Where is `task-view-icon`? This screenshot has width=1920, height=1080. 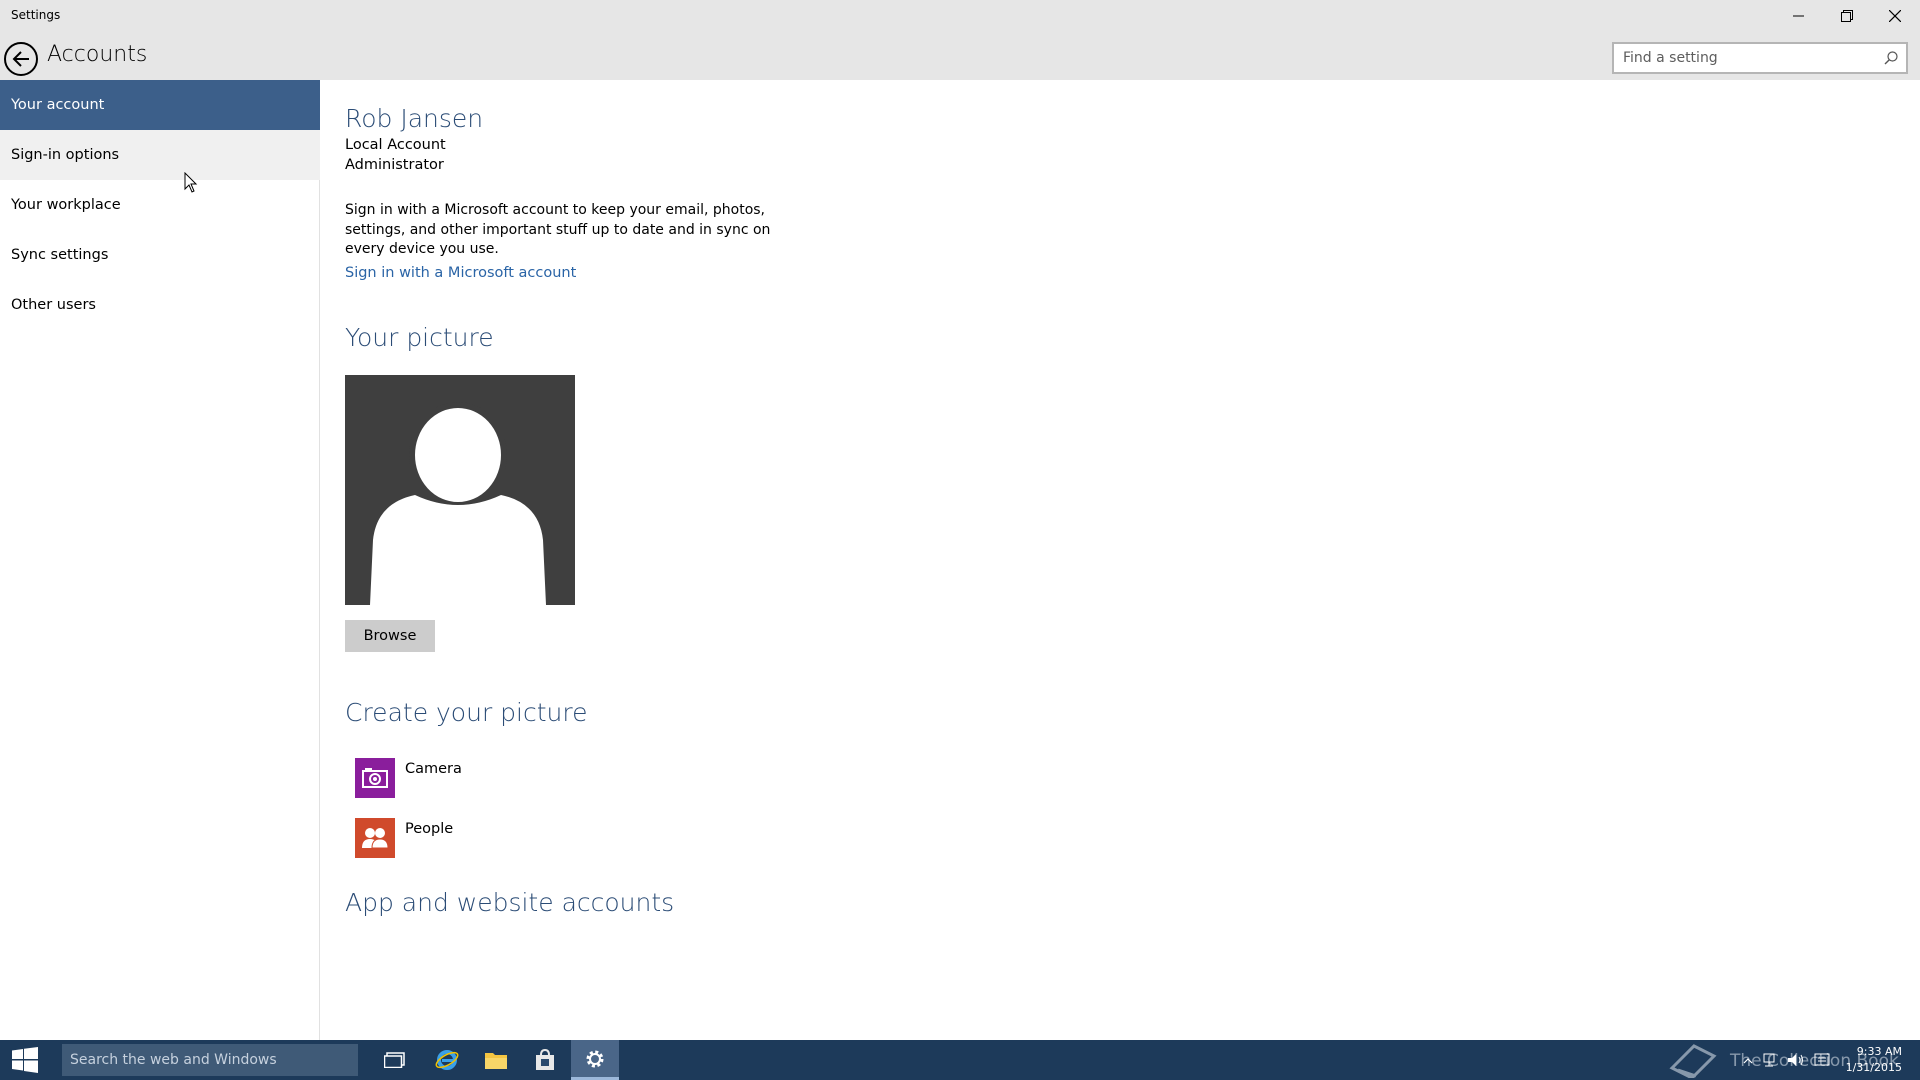
task-view-icon is located at coordinates (394, 1060).